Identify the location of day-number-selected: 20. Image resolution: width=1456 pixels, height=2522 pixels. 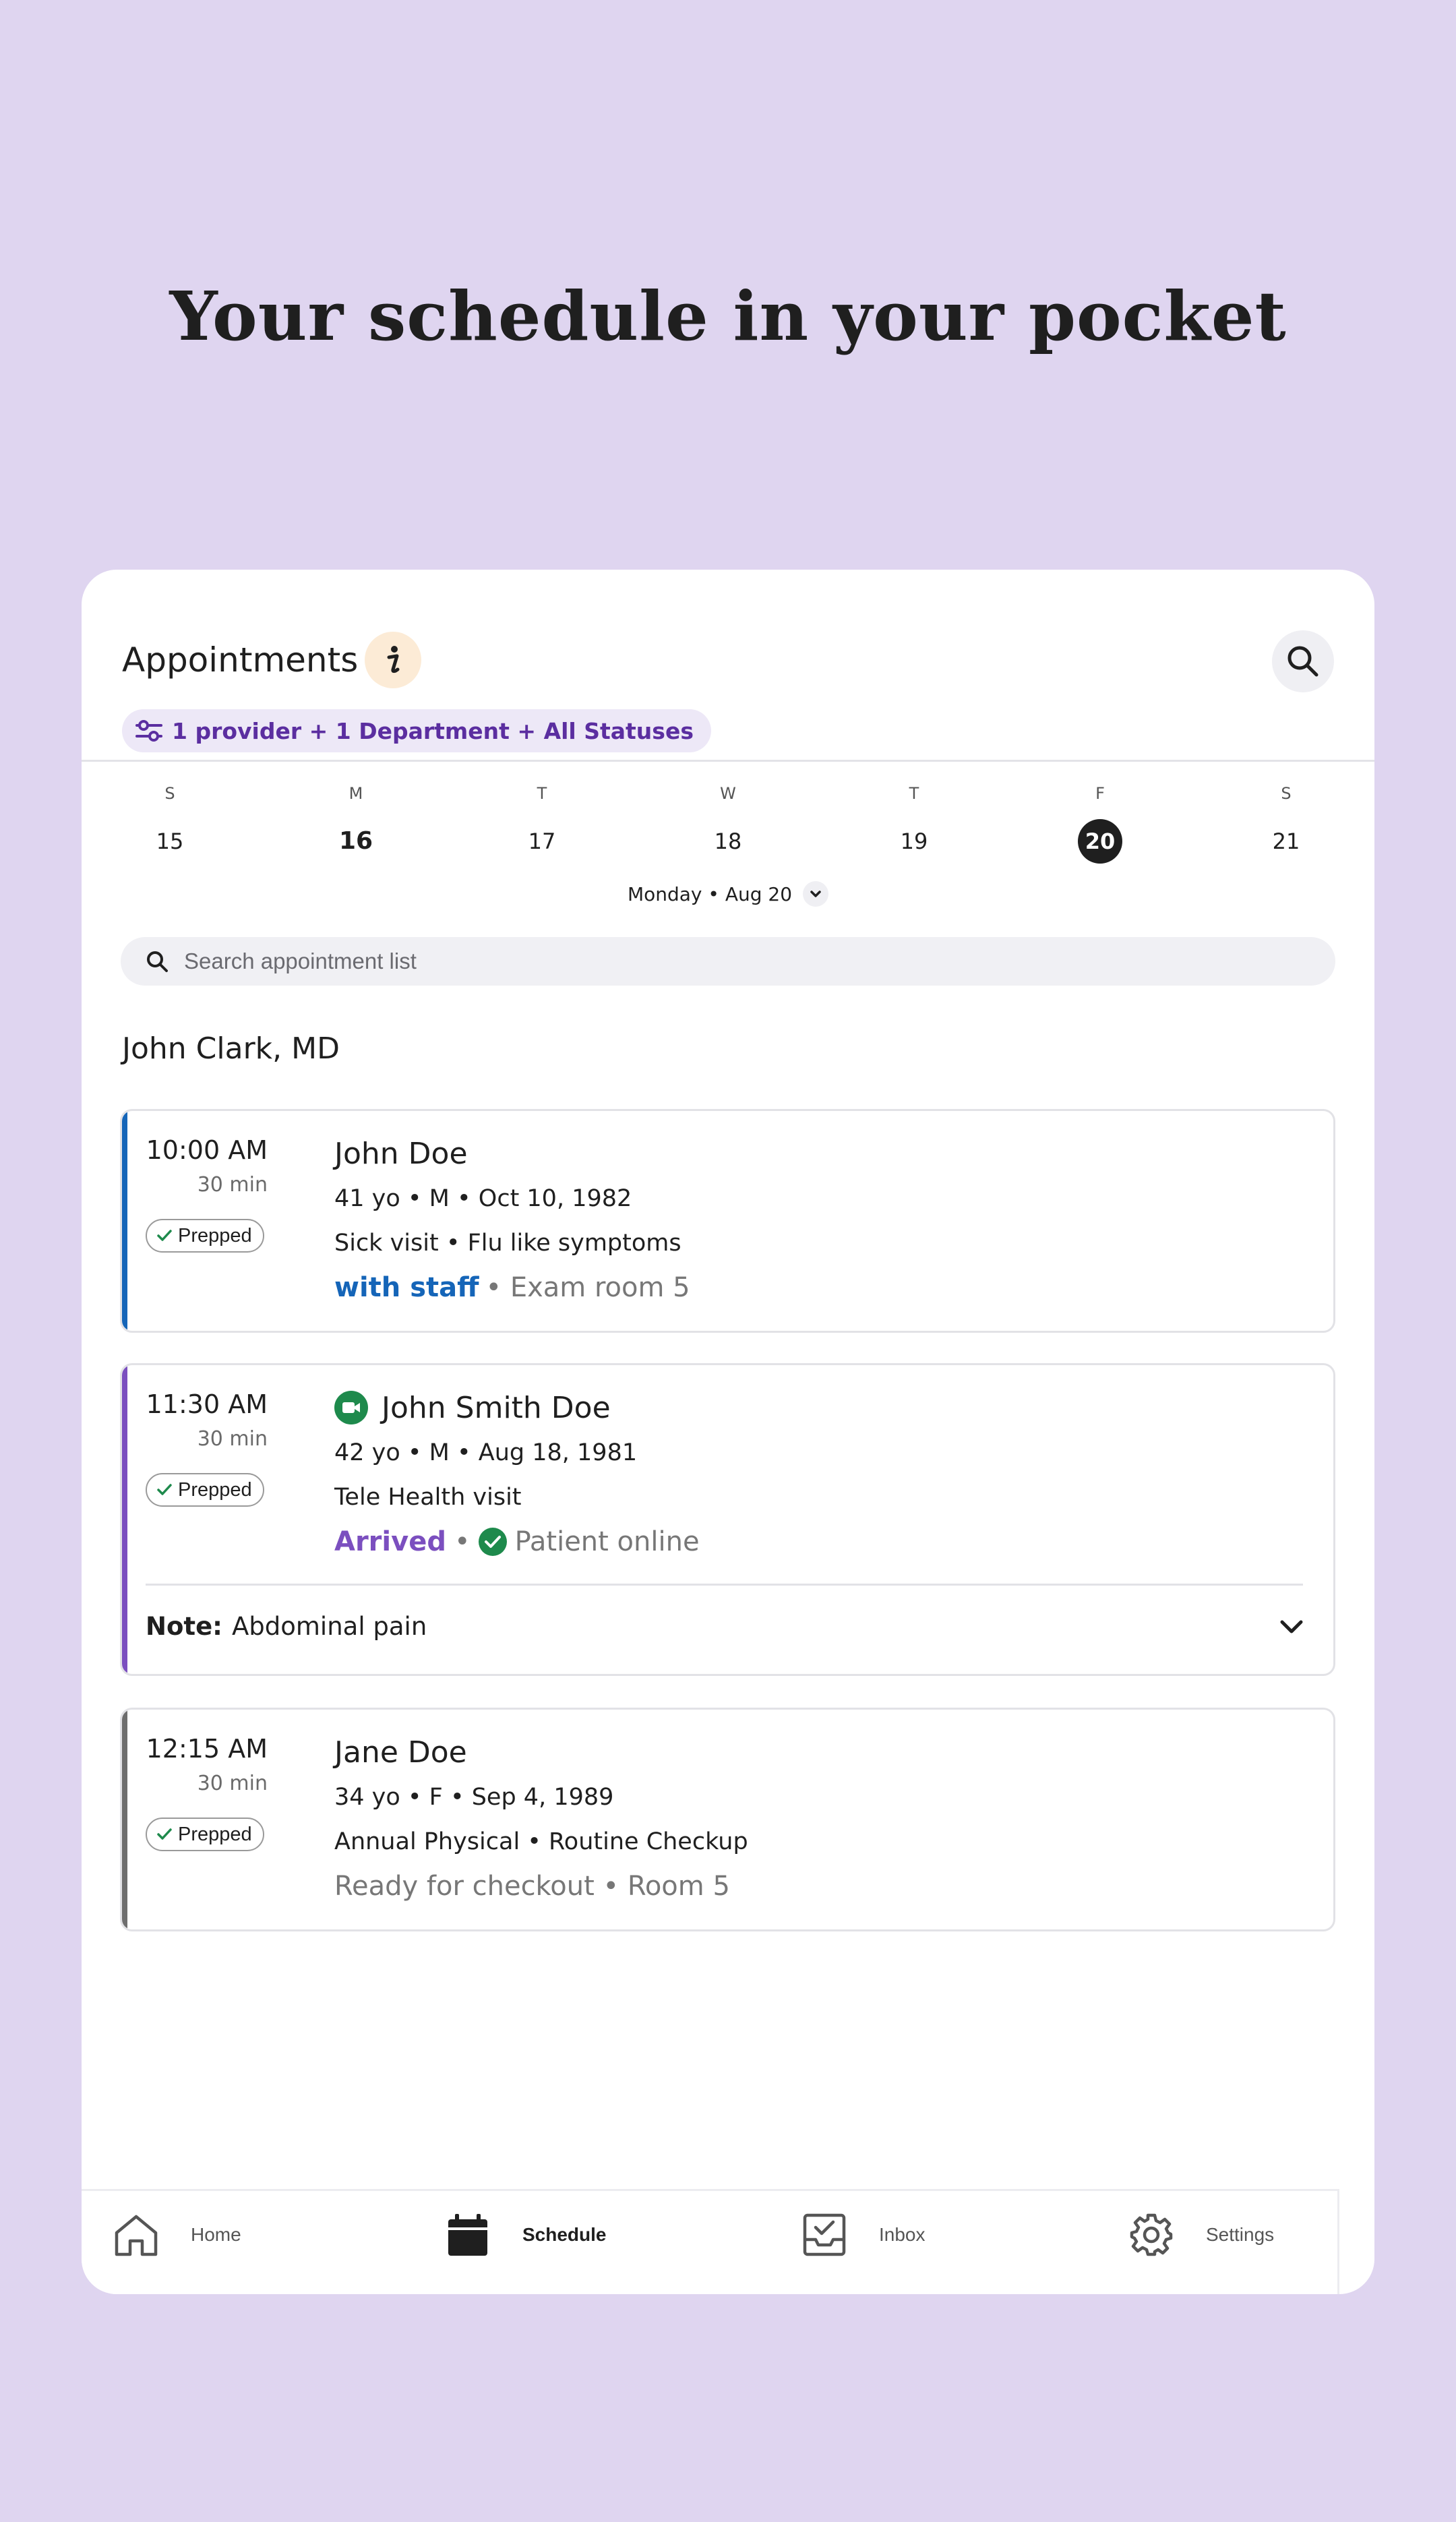
(1100, 842).